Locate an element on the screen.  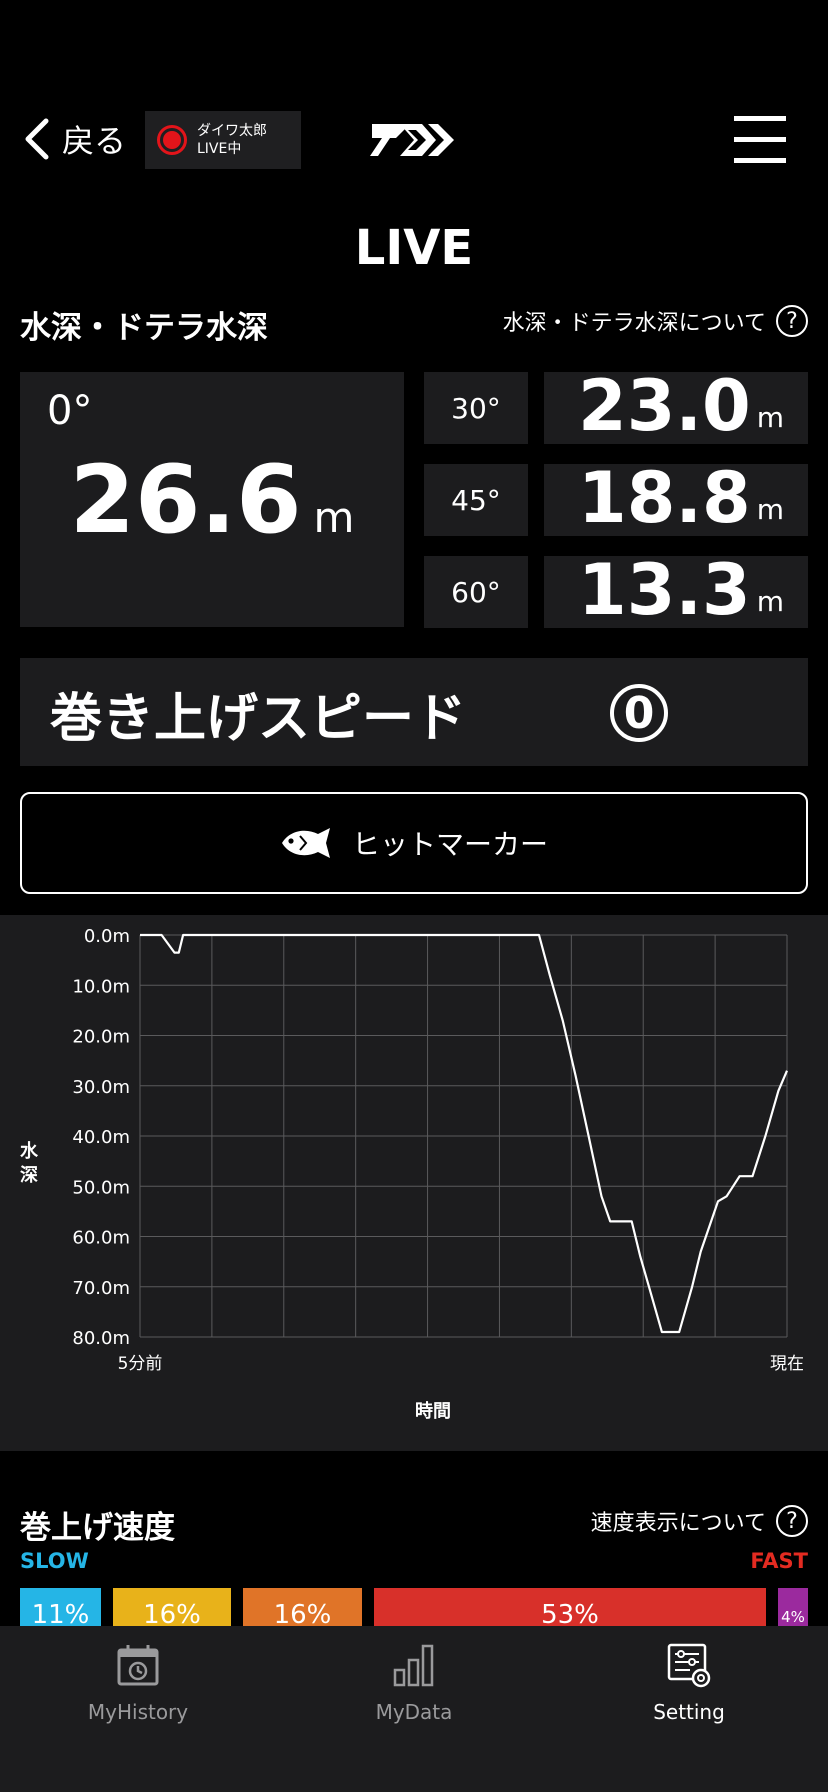
depth-heading: 水深・ドテラ水深 is located at coordinates (144, 328).